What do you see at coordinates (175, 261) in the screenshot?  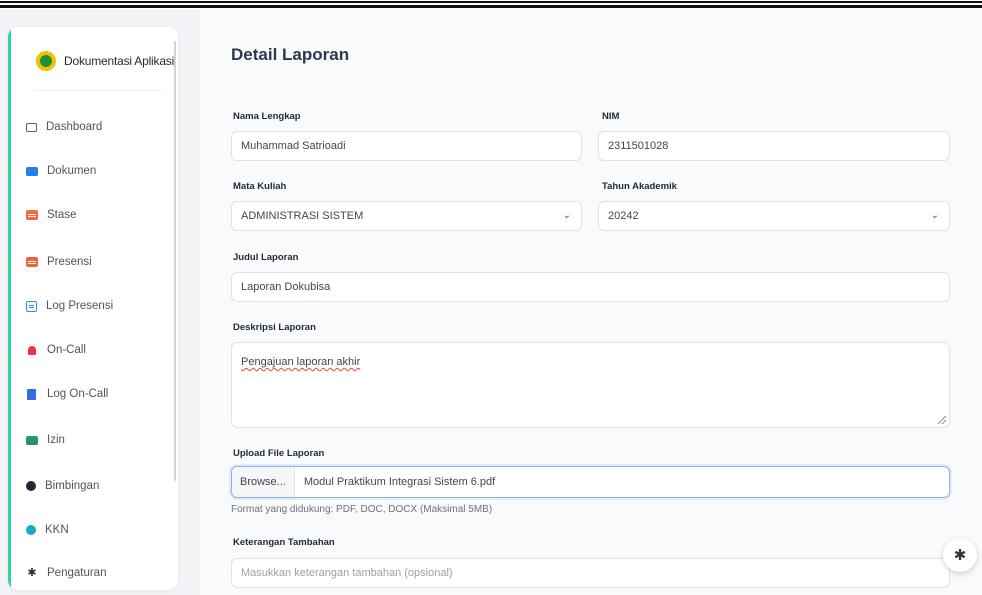 I see `sidebar-scrollbar` at bounding box center [175, 261].